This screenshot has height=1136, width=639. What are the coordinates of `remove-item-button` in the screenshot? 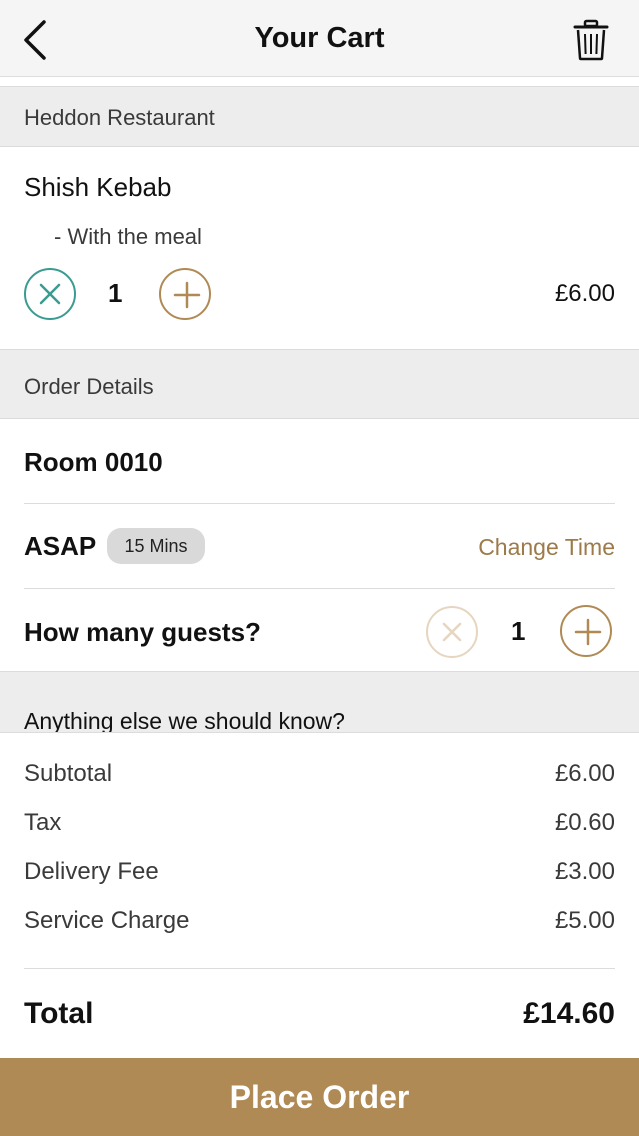 It's located at (50, 294).